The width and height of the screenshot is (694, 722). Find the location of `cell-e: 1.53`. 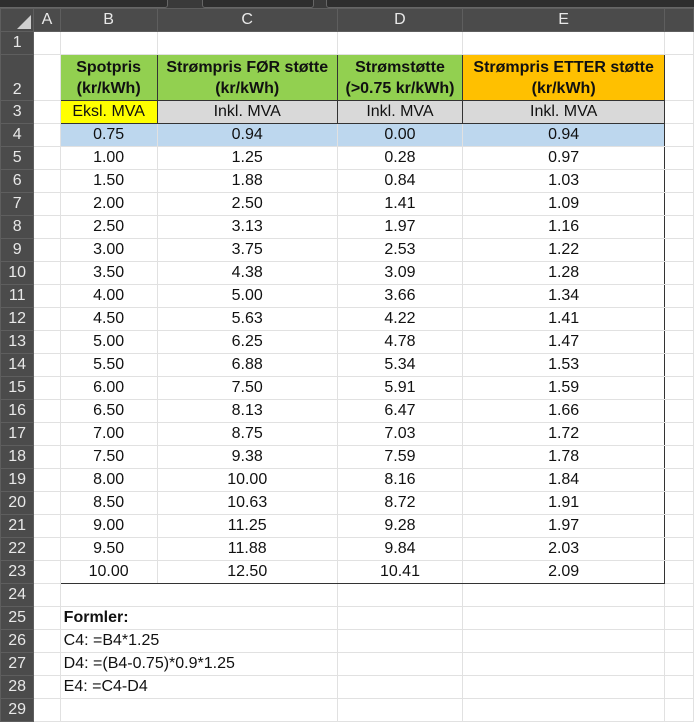

cell-e: 1.53 is located at coordinates (564, 365).